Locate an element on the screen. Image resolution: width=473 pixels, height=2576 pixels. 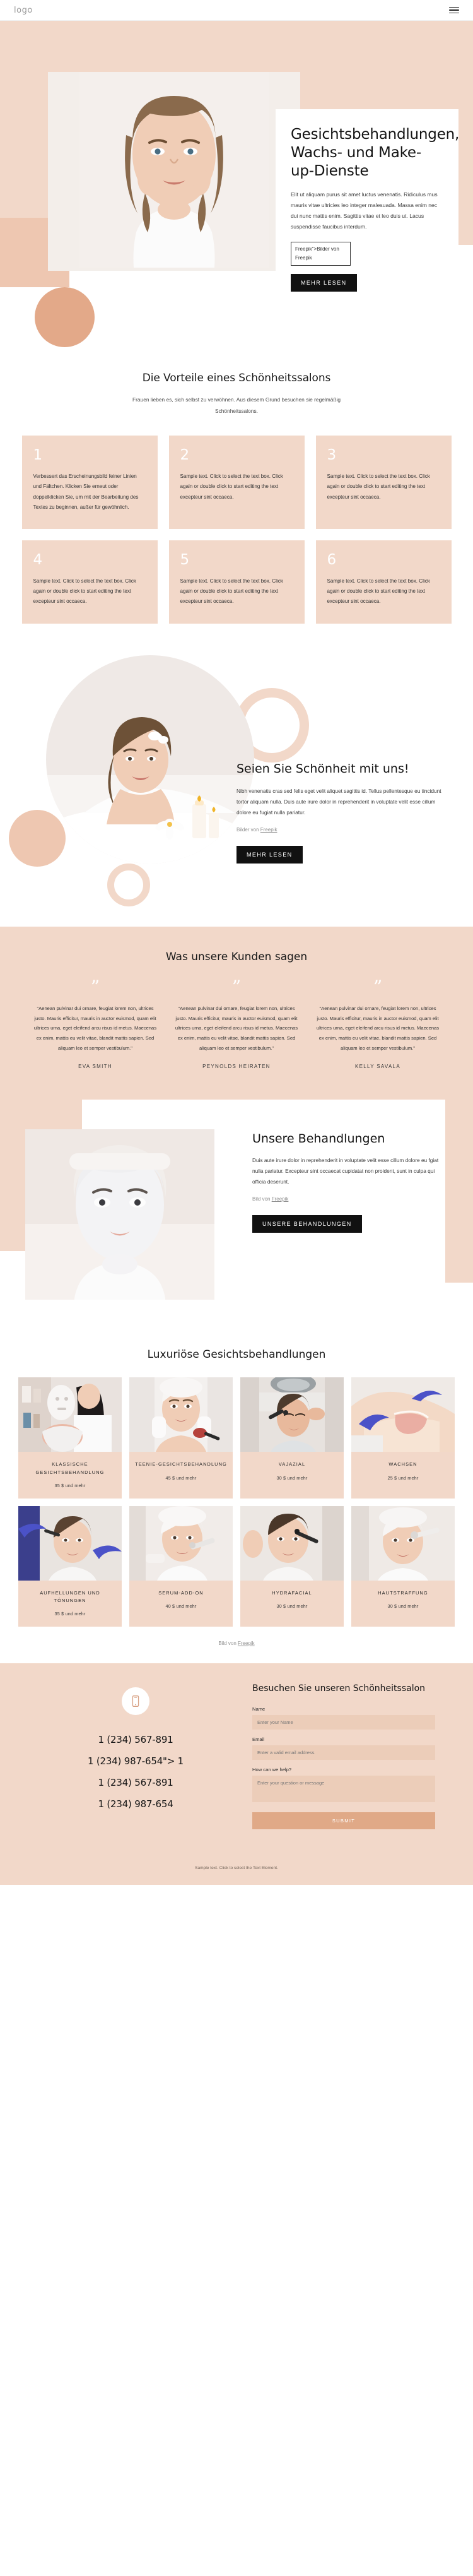
benefit-number: 5 is located at coordinates (185, 561).